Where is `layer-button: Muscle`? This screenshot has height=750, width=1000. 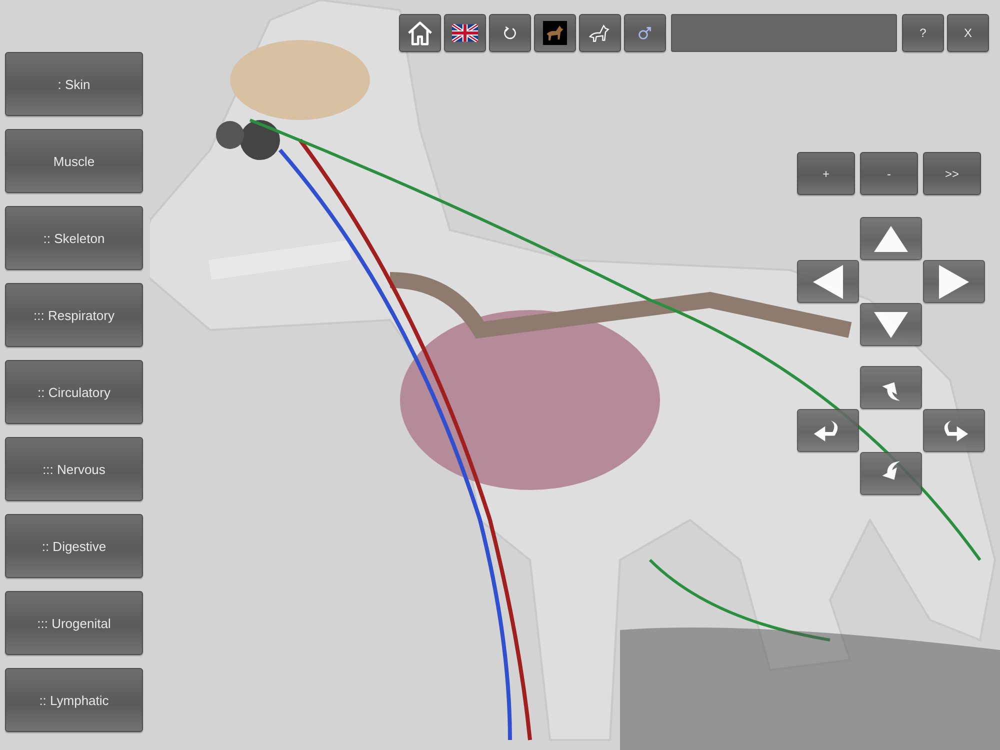
layer-button: Muscle is located at coordinates (74, 161).